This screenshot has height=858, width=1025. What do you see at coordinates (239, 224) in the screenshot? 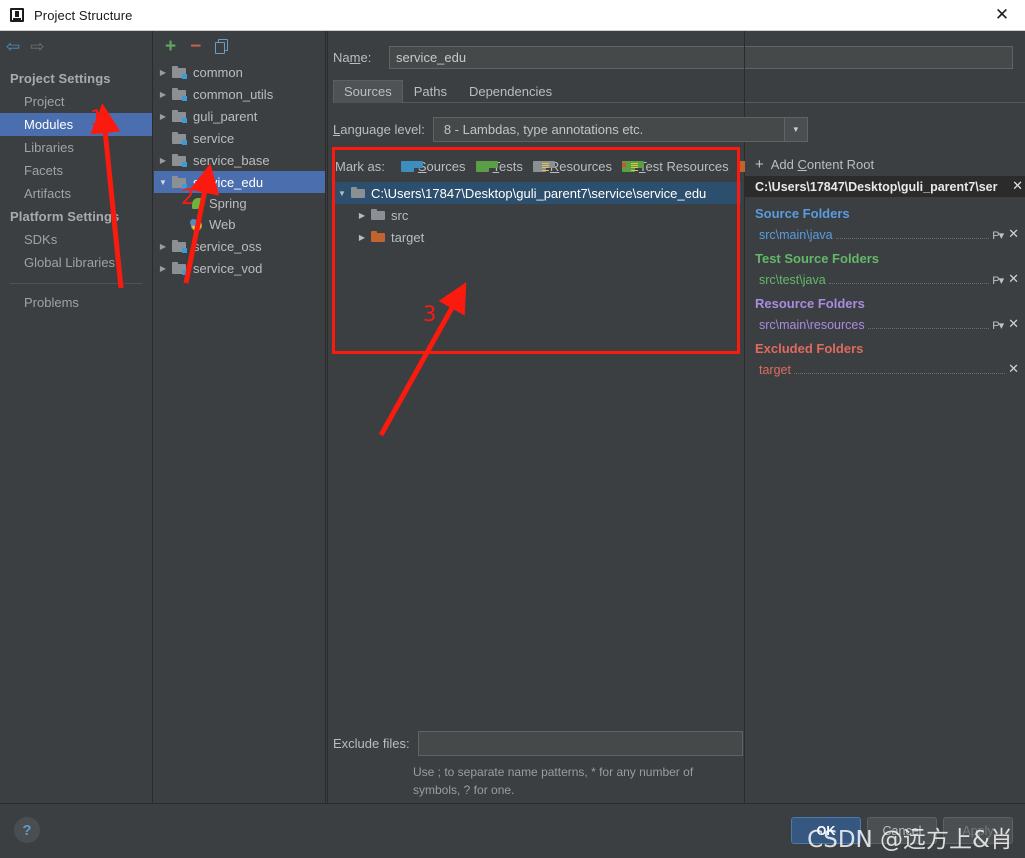
I see `facet-row-web: Web` at bounding box center [239, 224].